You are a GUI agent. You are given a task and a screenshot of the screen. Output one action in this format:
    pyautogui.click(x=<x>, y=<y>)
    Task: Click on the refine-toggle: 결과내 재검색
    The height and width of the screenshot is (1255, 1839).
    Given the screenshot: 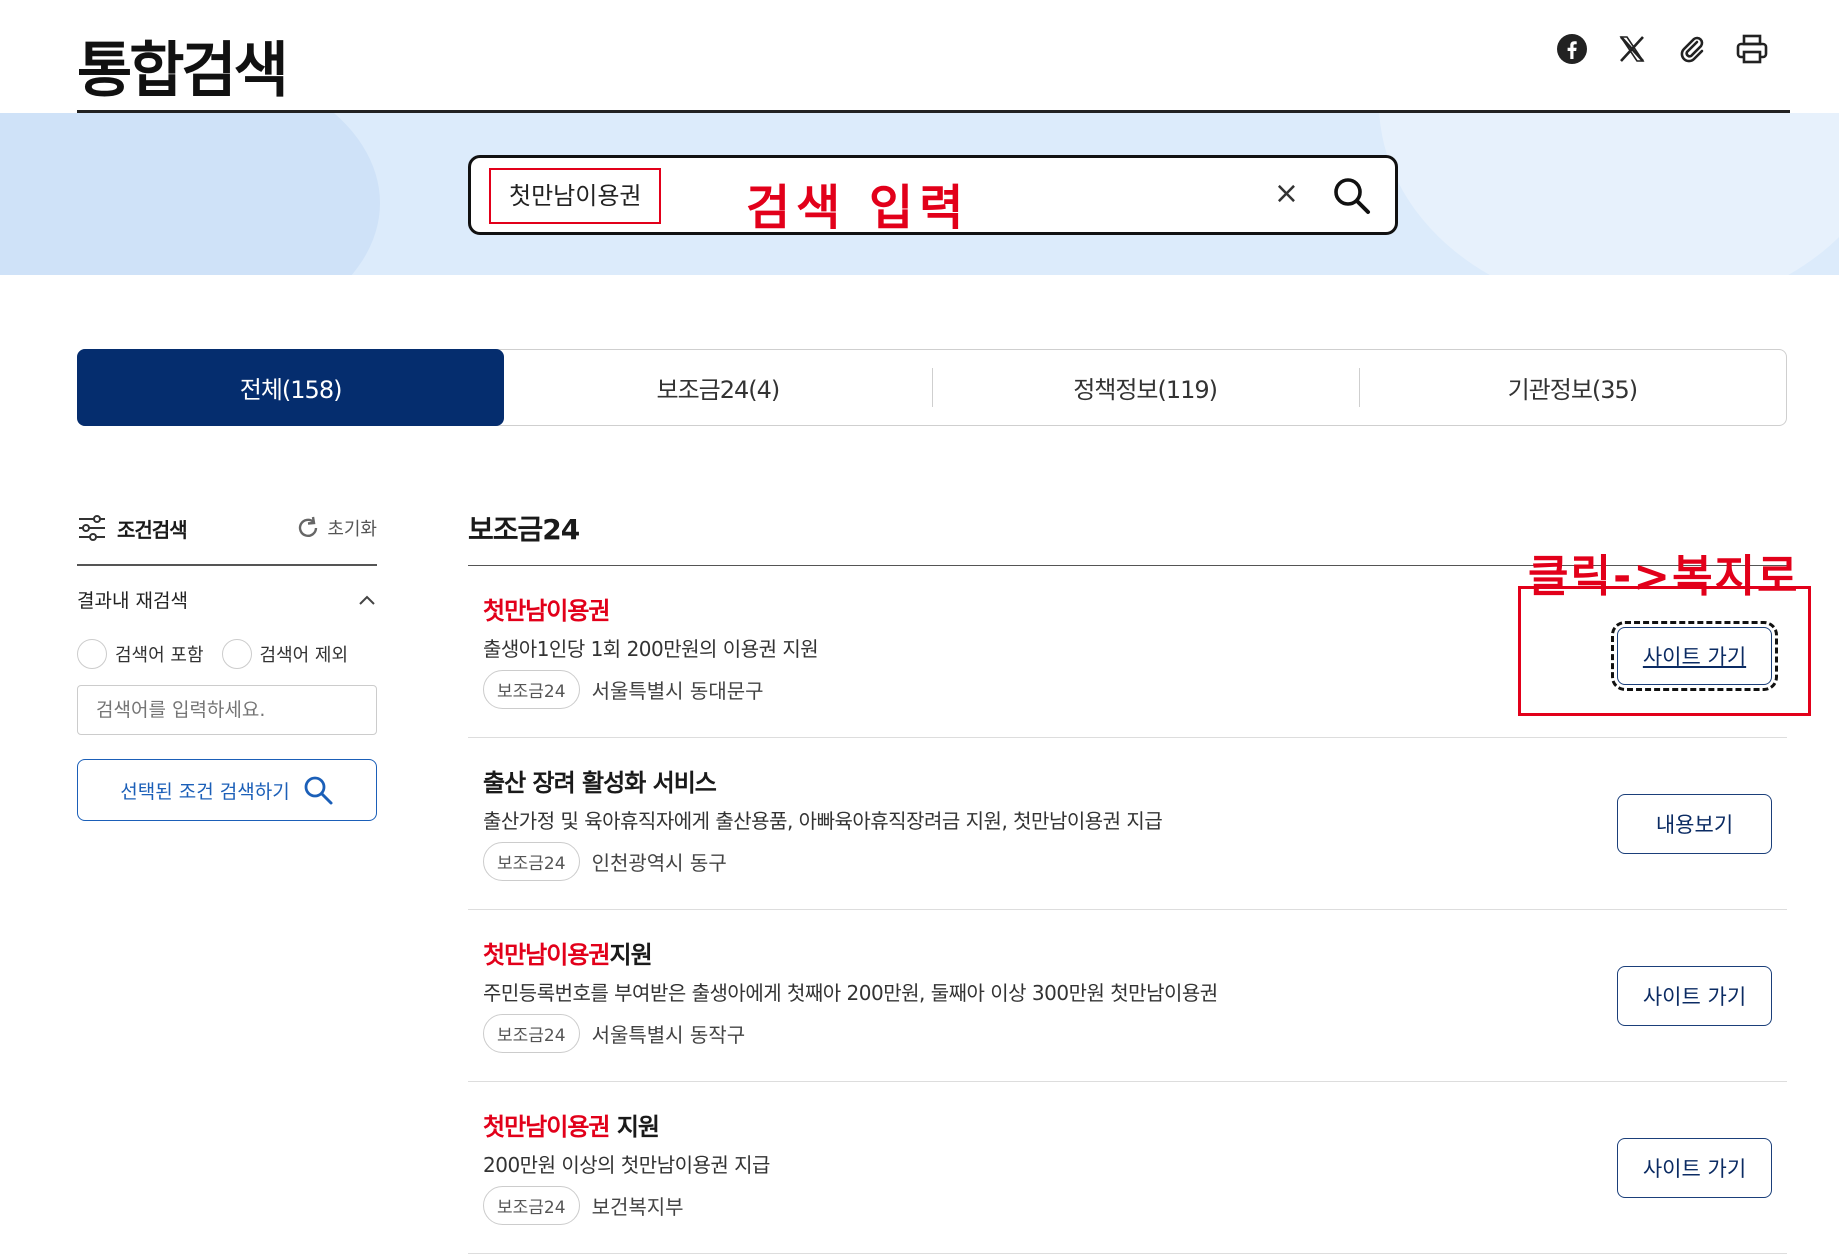 What is the action you would take?
    pyautogui.click(x=227, y=599)
    